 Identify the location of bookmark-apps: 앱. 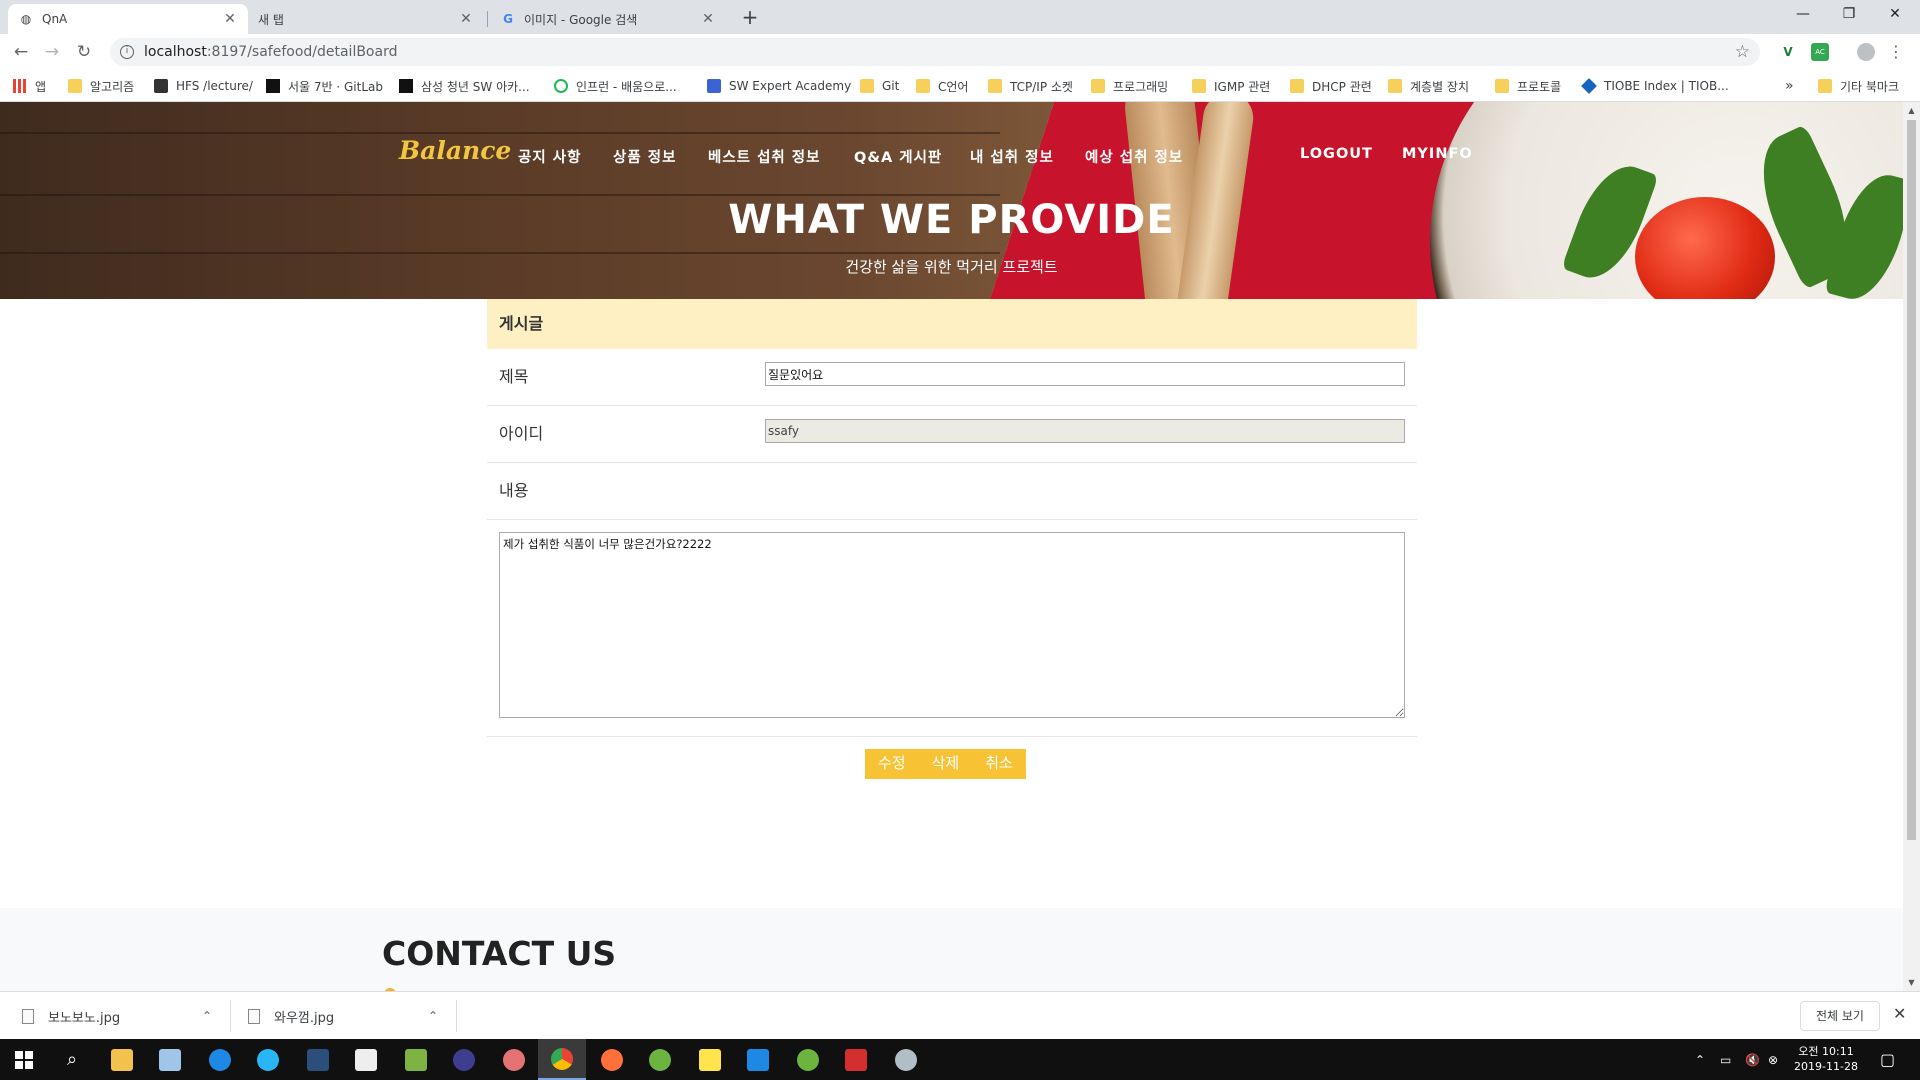
(29, 86).